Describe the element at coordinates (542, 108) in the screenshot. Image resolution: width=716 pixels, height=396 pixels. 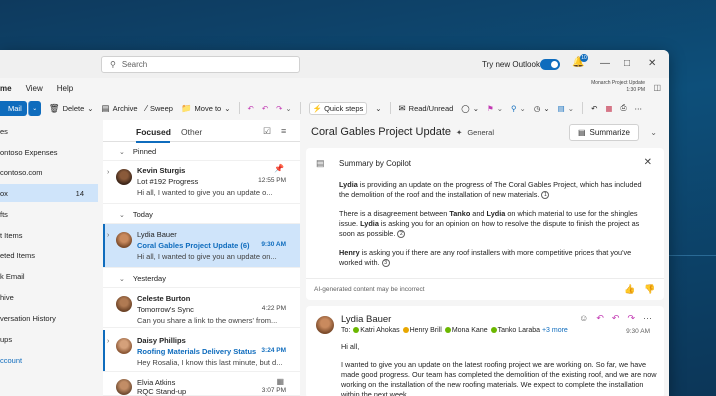
I see `snooze-button: ◷ ⌄` at that location.